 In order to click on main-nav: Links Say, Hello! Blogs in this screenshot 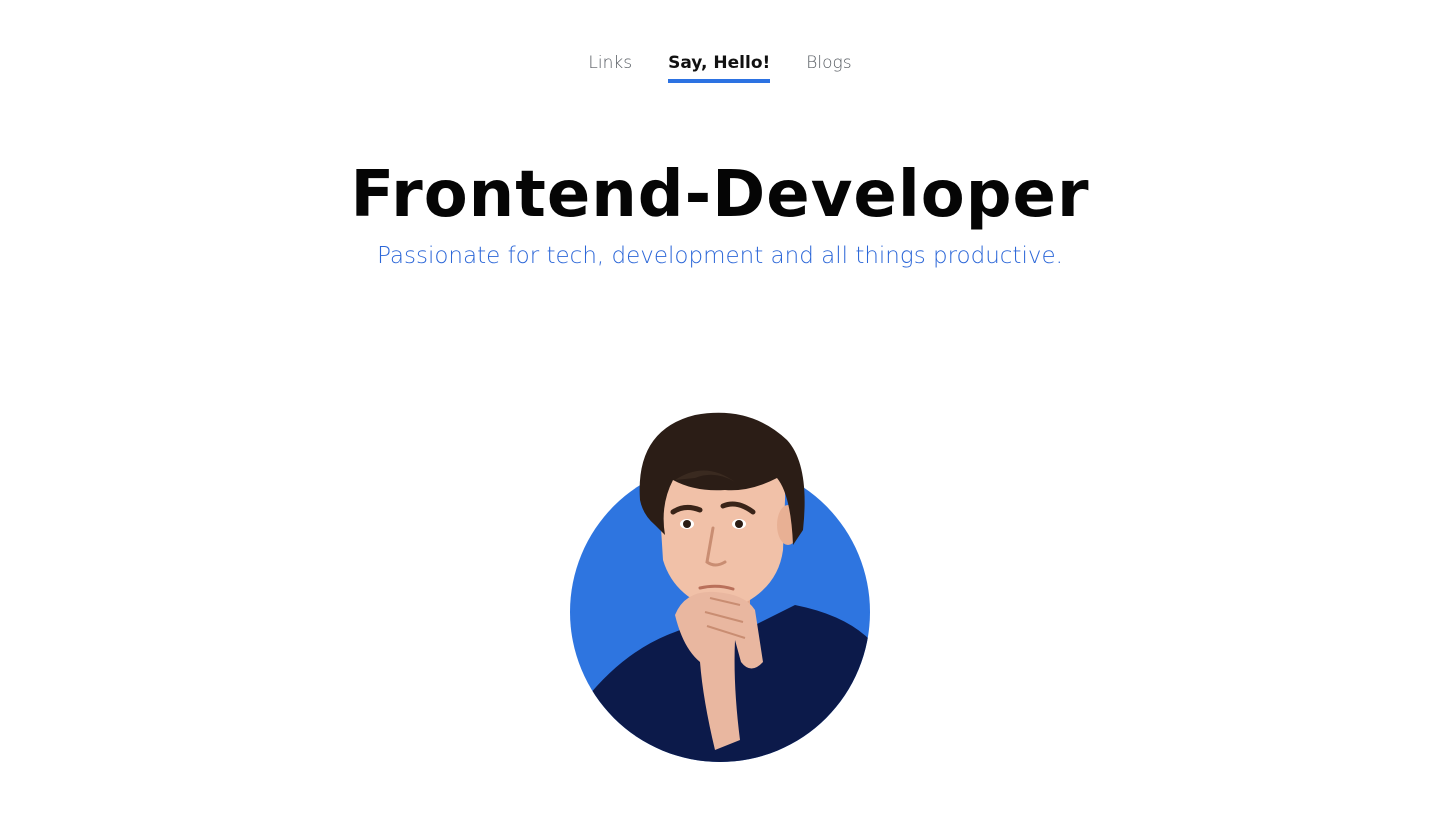, I will do `click(720, 67)`.